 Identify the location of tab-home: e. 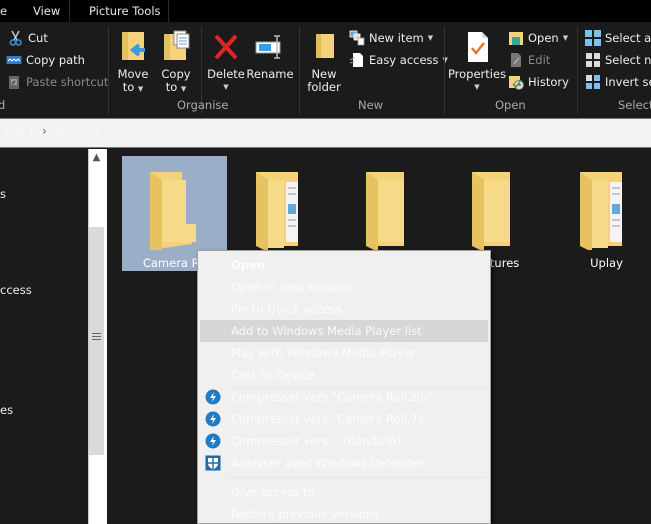
(3, 11).